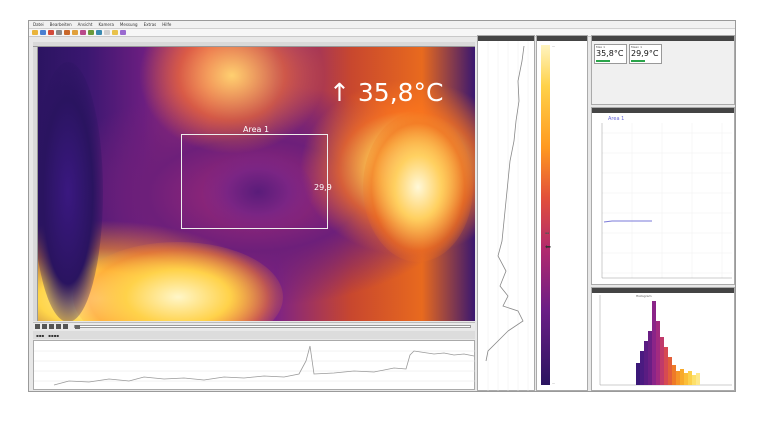  I want to click on scale-tick-top: —, so click(553, 46).